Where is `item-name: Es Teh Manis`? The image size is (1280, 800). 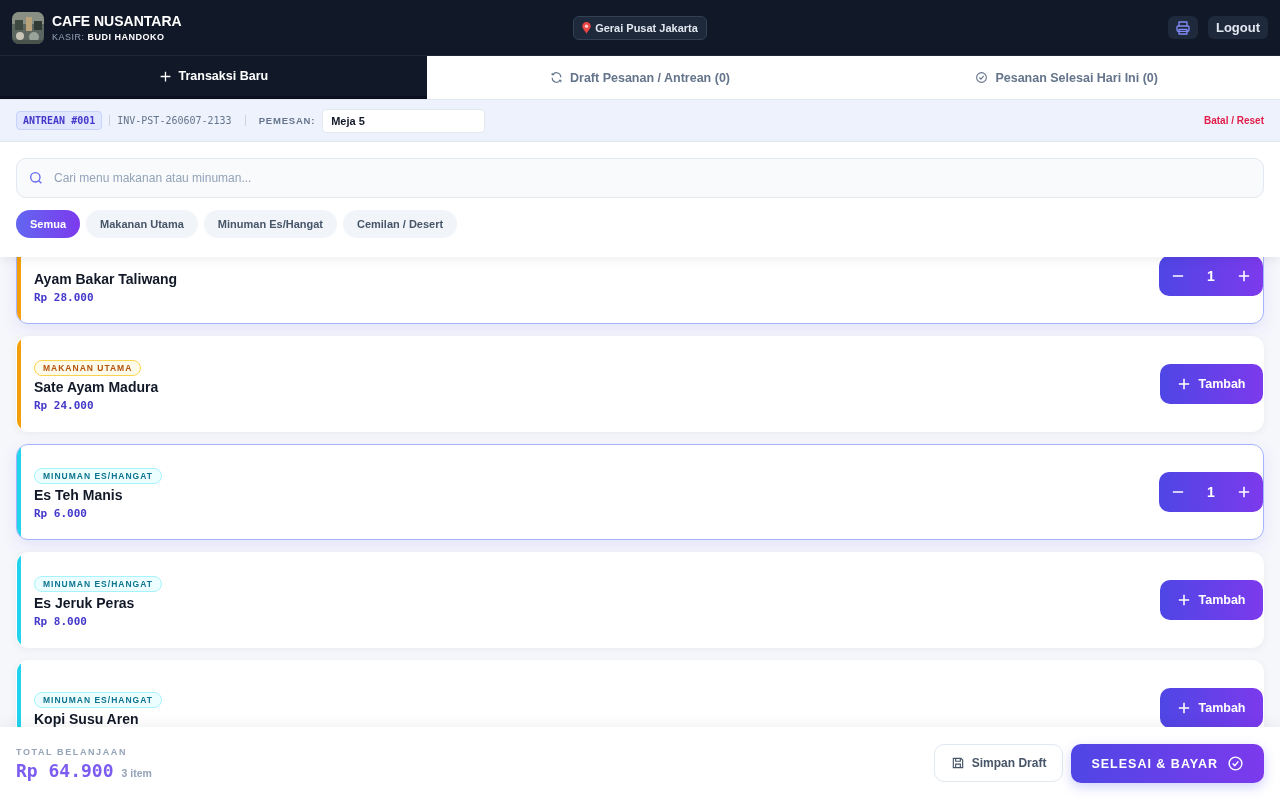
item-name: Es Teh Manis is located at coordinates (79, 494).